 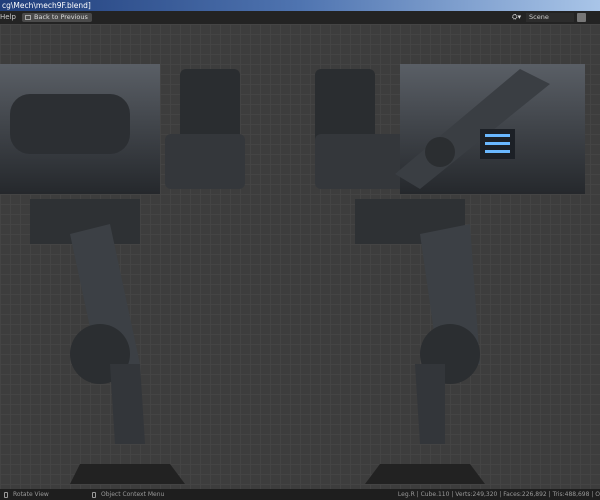 What do you see at coordinates (581, 17) in the screenshot?
I see `scene-browse-button` at bounding box center [581, 17].